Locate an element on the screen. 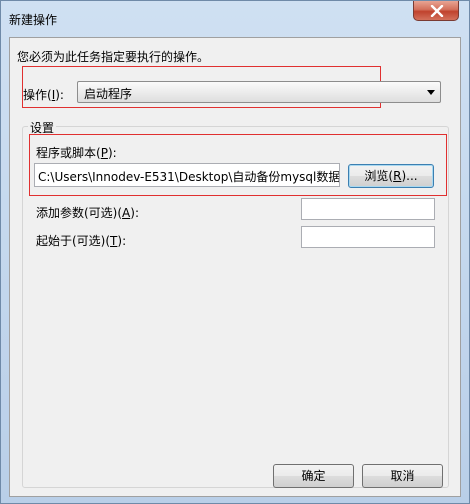 The height and width of the screenshot is (504, 470). args-label: 添加参数(可选)(A): is located at coordinates (87, 213).